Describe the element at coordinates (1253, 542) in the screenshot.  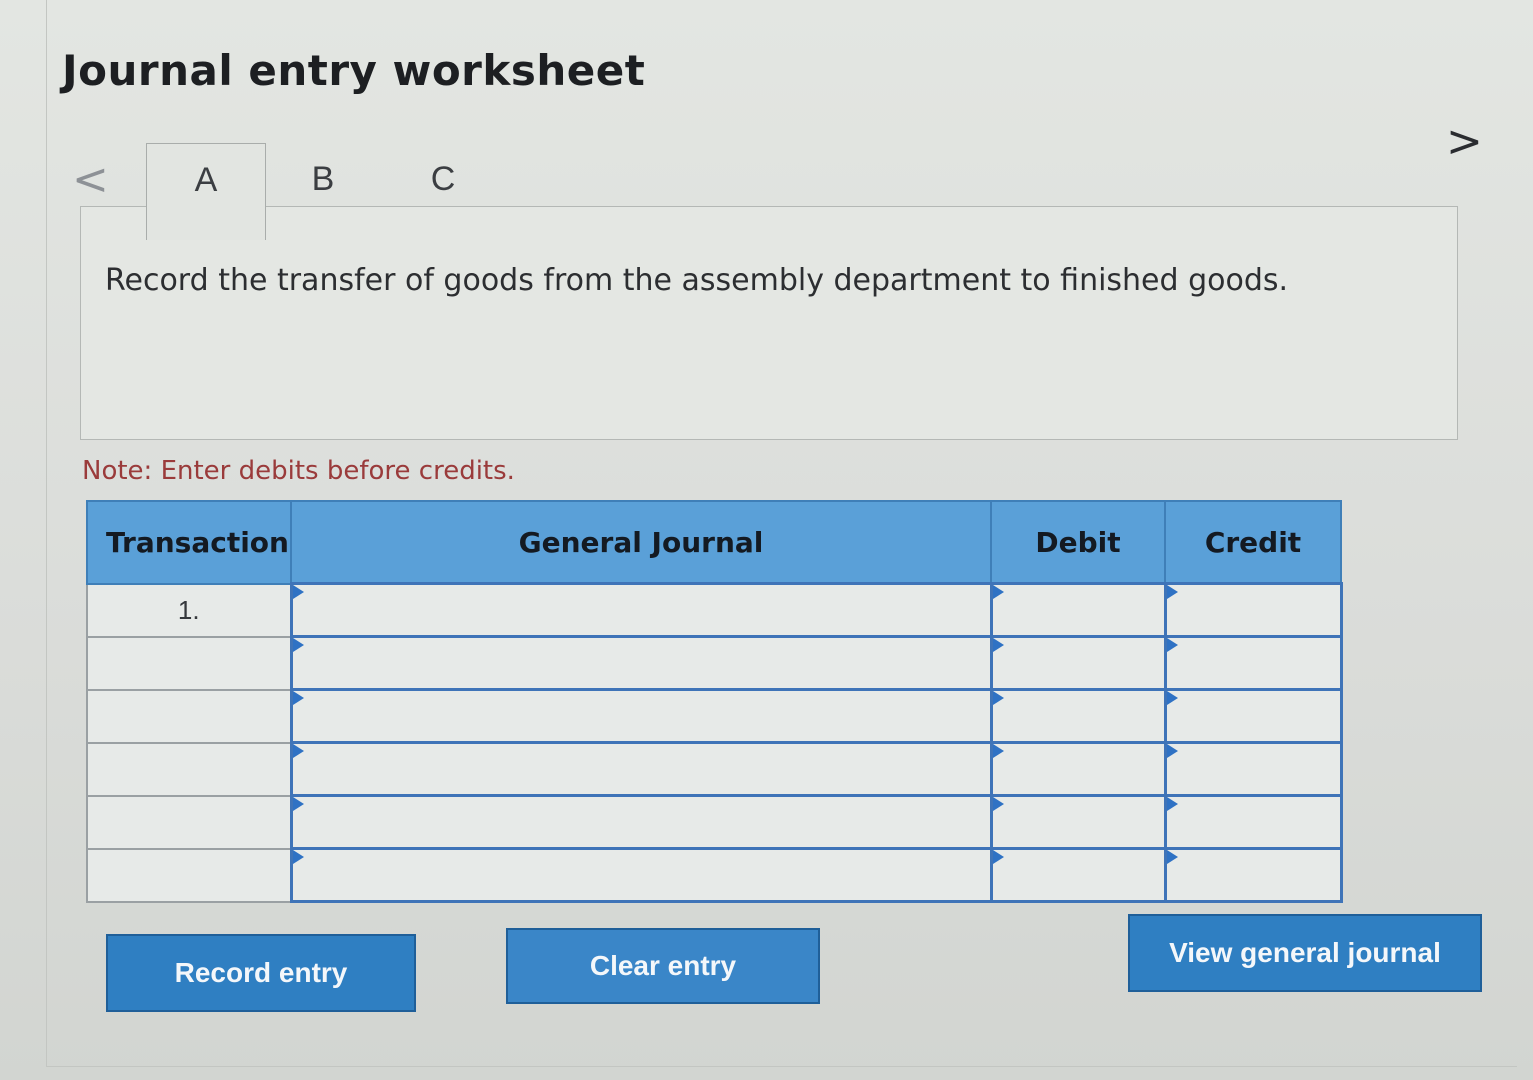
I see `header-credit: Credit` at that location.